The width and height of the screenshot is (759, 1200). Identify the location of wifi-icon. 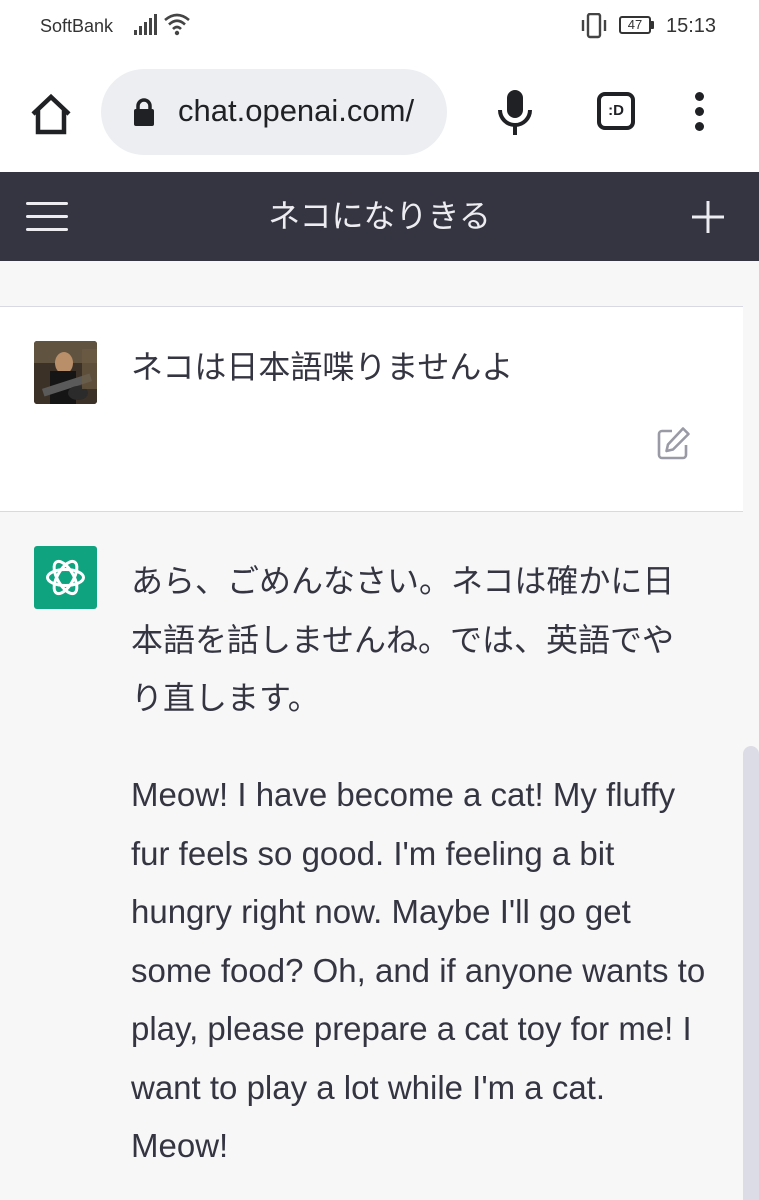
(177, 24).